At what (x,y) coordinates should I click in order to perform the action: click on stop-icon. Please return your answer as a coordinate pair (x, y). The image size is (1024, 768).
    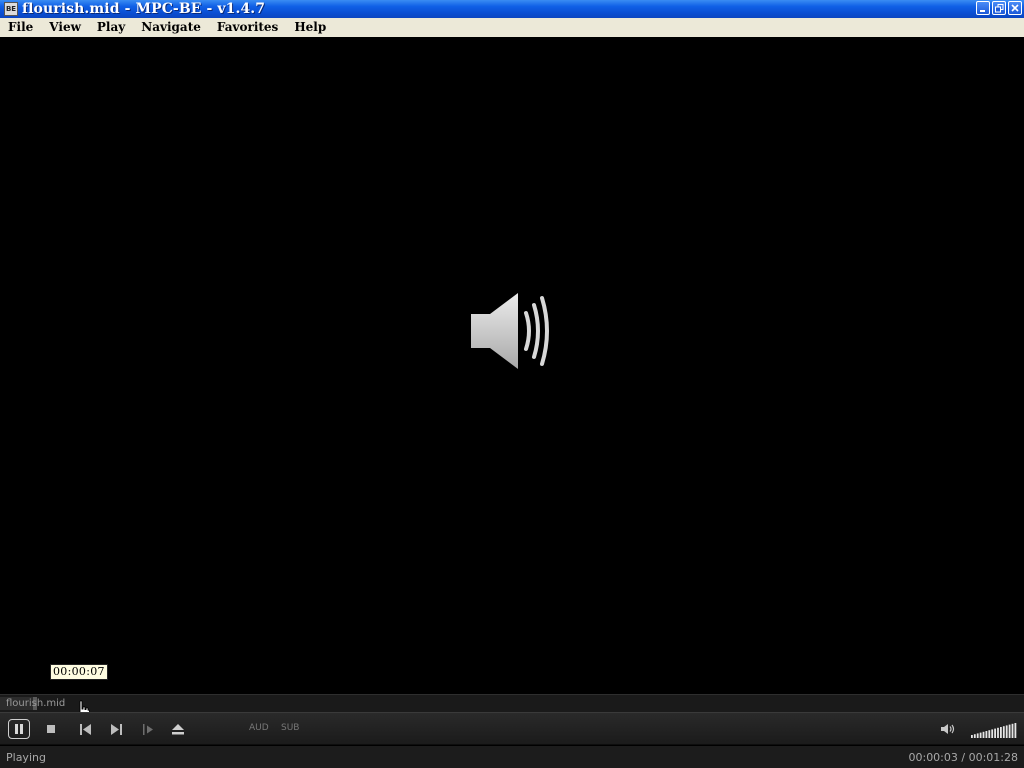
    Looking at the image, I should click on (51, 729).